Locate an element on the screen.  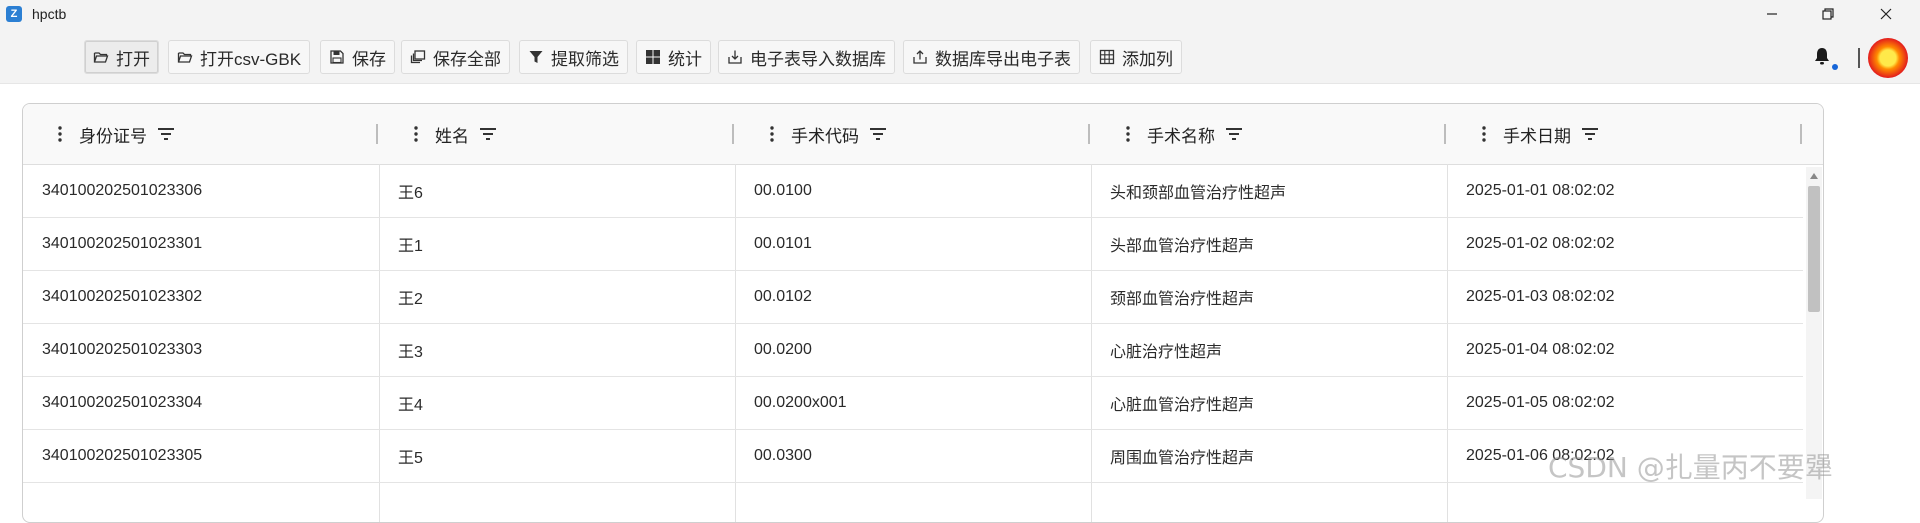
open-button: 打开 is located at coordinates (121, 57).